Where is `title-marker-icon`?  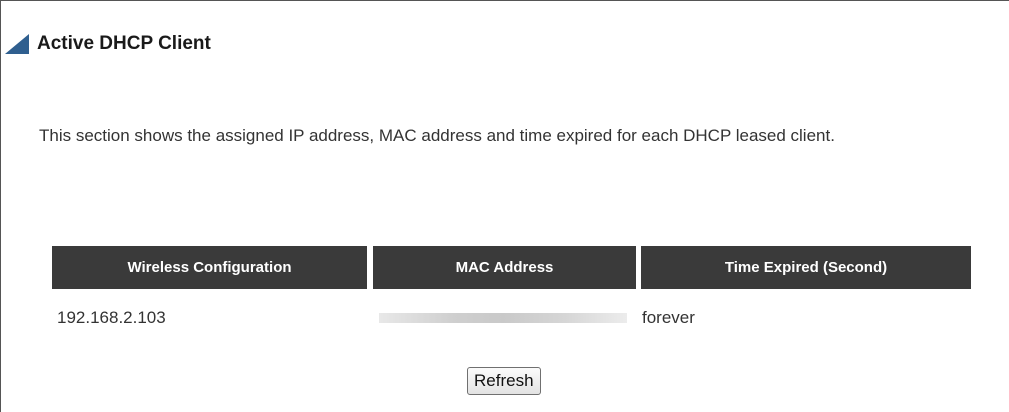
title-marker-icon is located at coordinates (17, 44).